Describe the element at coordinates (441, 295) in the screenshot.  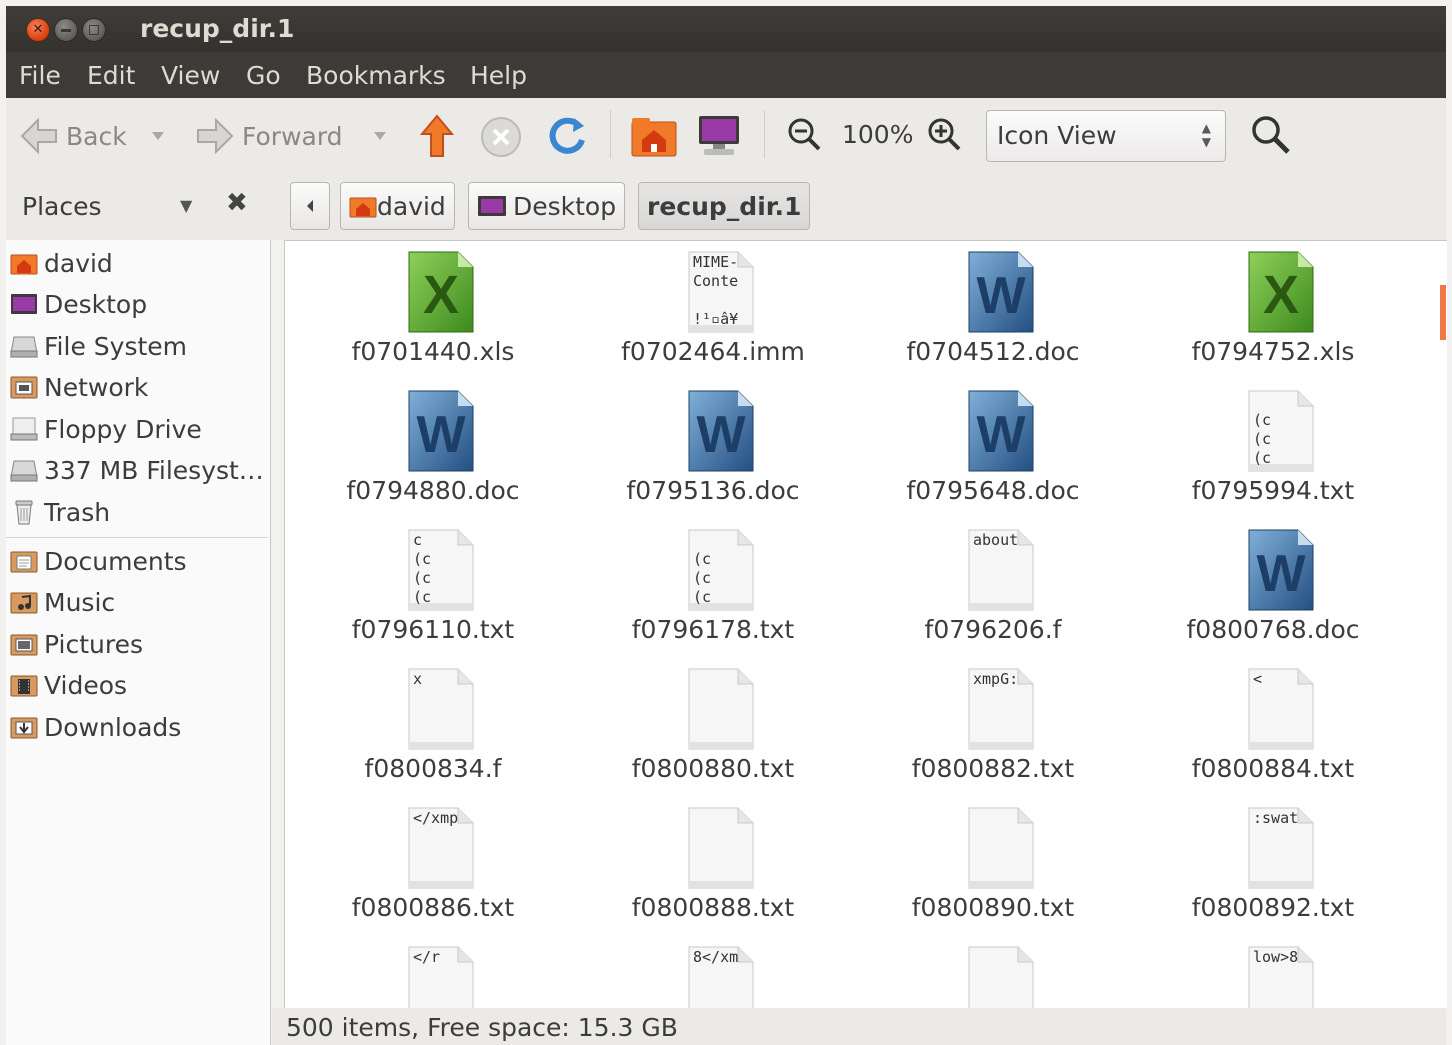
I see `svg-text: X` at that location.